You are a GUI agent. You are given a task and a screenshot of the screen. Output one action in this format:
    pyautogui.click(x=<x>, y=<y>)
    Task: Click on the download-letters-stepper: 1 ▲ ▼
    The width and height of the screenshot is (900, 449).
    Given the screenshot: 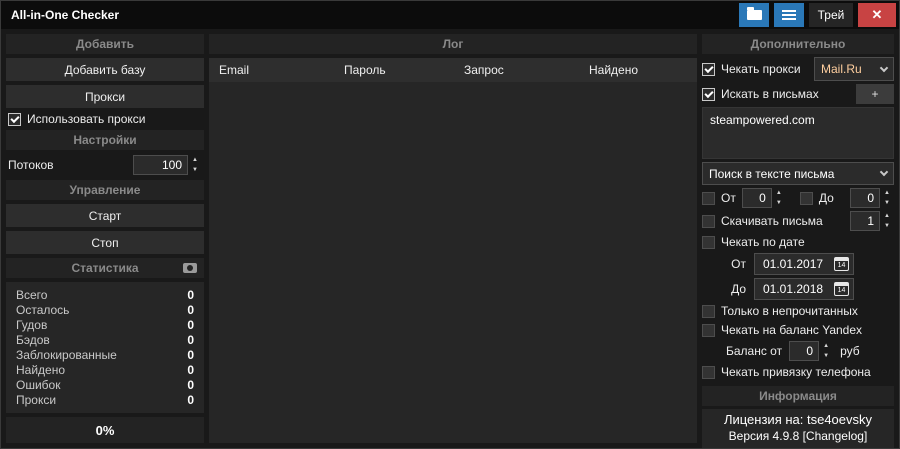 What is the action you would take?
    pyautogui.click(x=872, y=221)
    